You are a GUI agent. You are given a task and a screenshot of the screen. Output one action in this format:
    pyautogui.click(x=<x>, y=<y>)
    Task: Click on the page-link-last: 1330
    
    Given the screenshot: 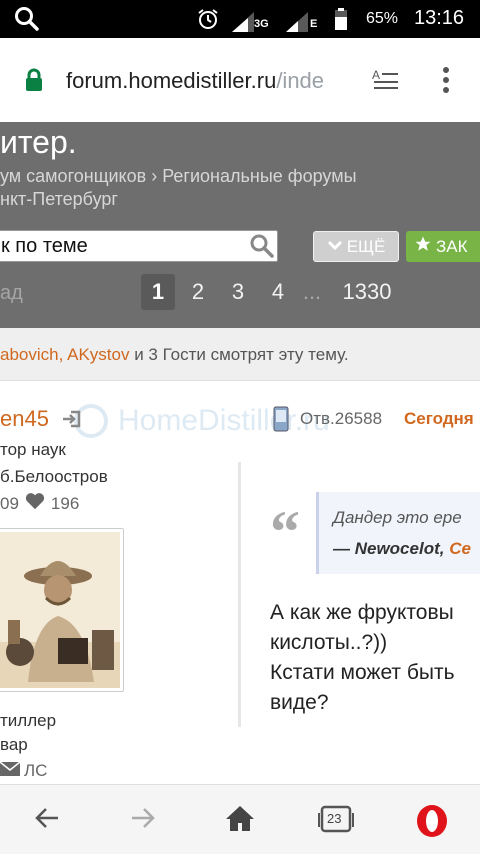 What is the action you would take?
    pyautogui.click(x=367, y=292)
    